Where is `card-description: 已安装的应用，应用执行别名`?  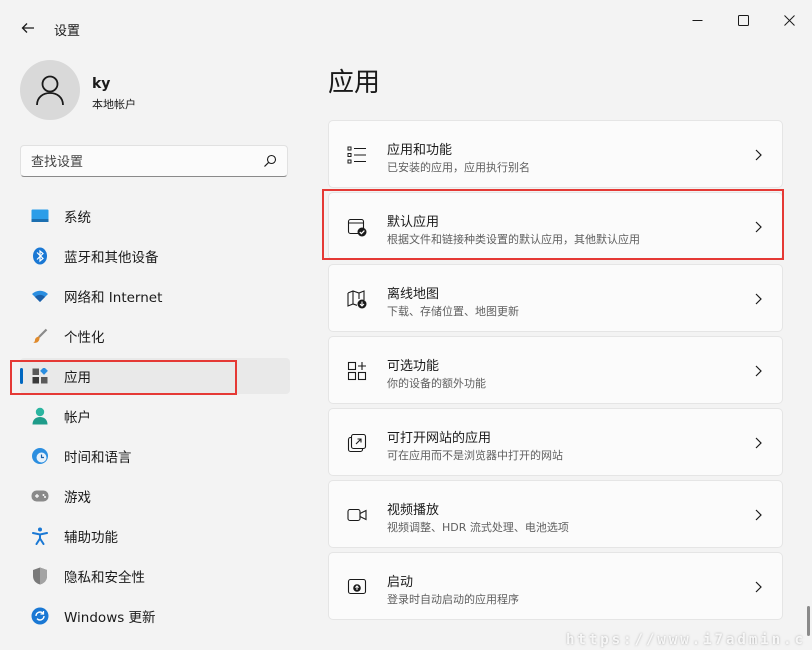 card-description: 已安装的应用，应用执行别名 is located at coordinates (458, 167).